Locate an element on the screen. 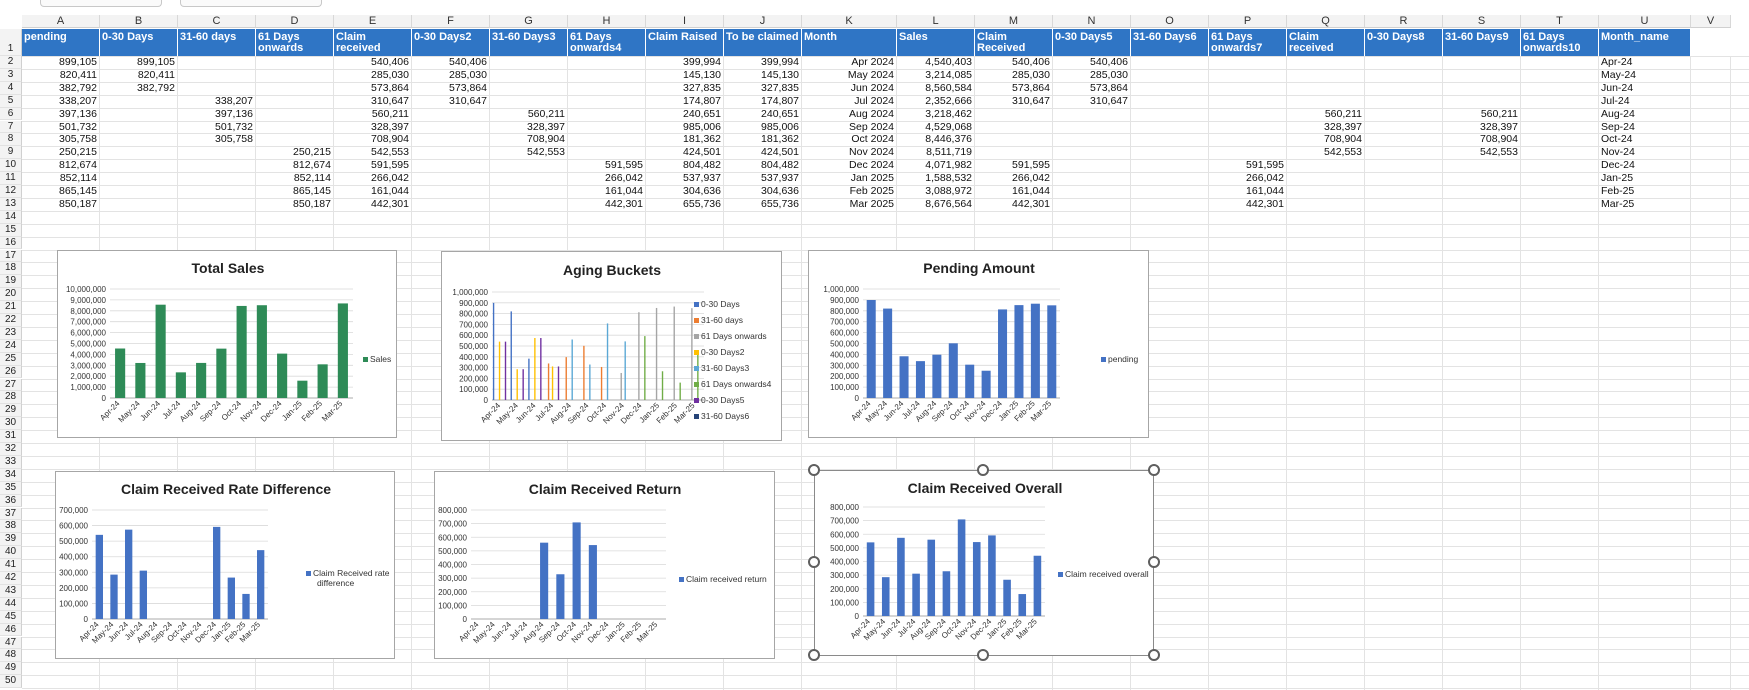 The width and height of the screenshot is (1749, 690). data-cell: 304,636 is located at coordinates (683, 191).